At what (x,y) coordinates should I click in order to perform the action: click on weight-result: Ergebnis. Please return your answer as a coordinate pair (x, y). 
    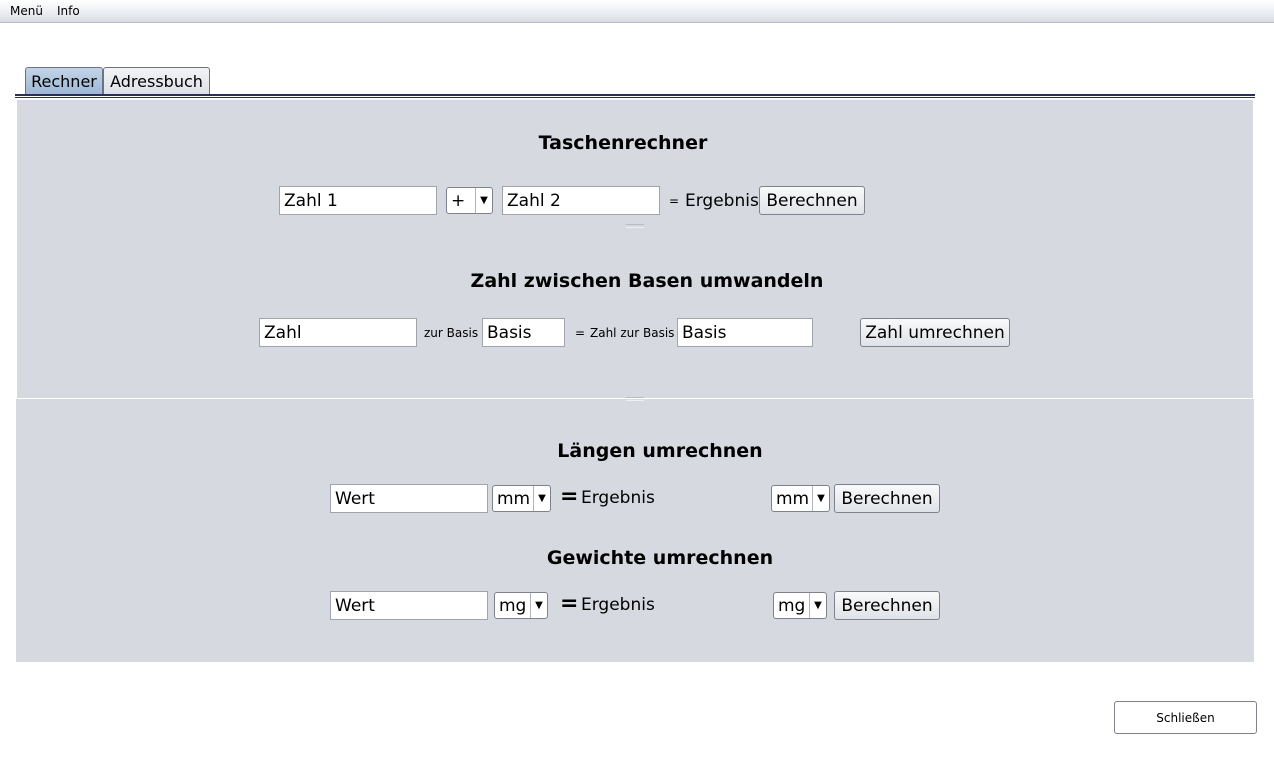
    Looking at the image, I should click on (618, 605).